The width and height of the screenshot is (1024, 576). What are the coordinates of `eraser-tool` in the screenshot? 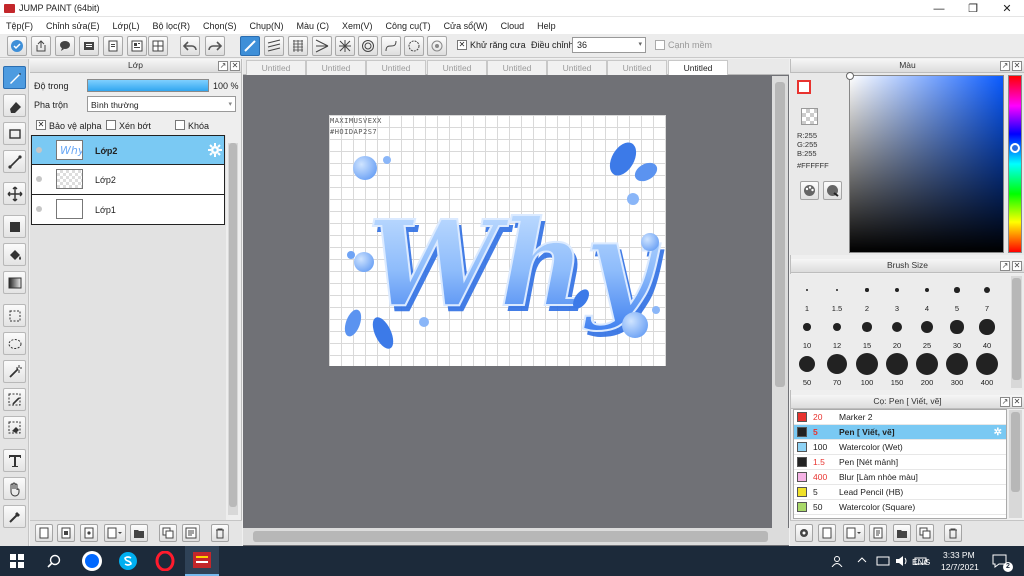 It's located at (14, 105).